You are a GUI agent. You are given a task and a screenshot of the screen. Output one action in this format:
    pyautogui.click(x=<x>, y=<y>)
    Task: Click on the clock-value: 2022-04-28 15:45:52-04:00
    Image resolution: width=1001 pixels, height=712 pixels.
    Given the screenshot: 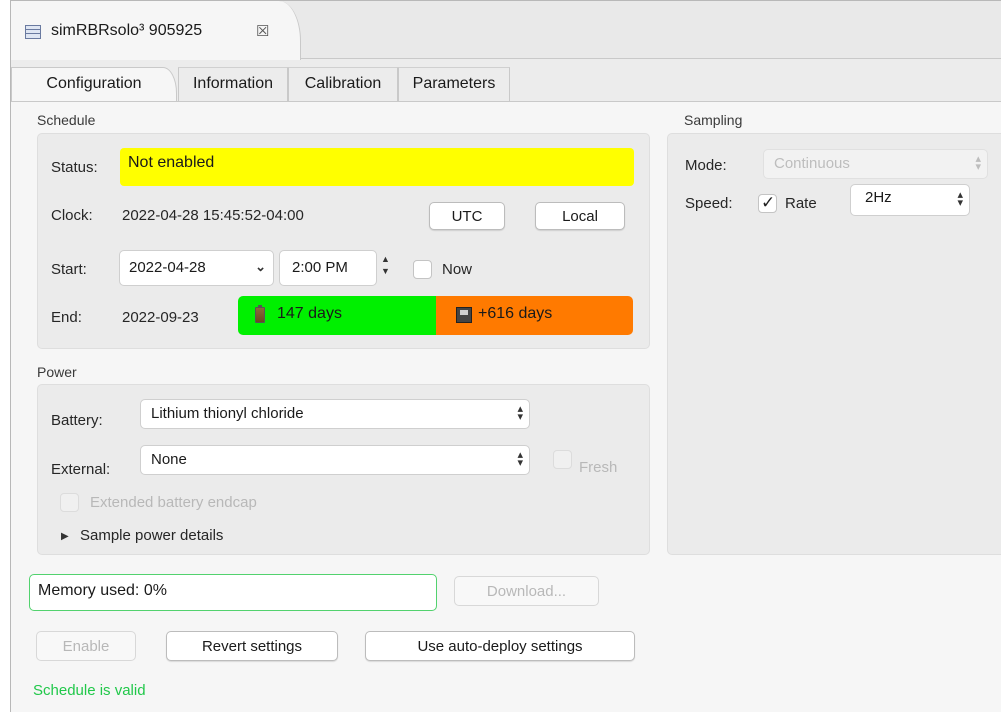 What is the action you would take?
    pyautogui.click(x=213, y=215)
    